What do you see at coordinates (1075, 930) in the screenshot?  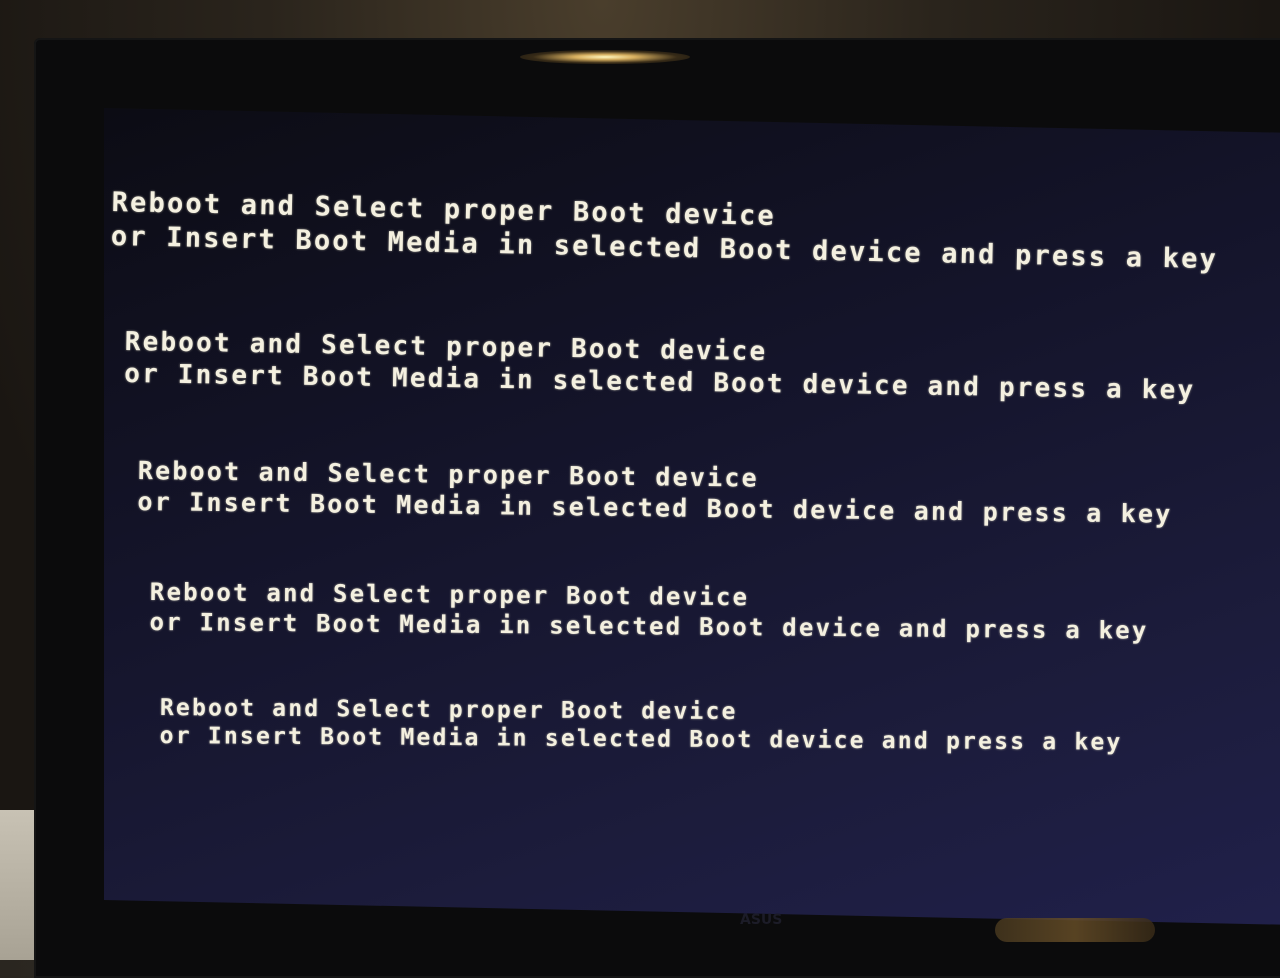 I see `monitor-sticker` at bounding box center [1075, 930].